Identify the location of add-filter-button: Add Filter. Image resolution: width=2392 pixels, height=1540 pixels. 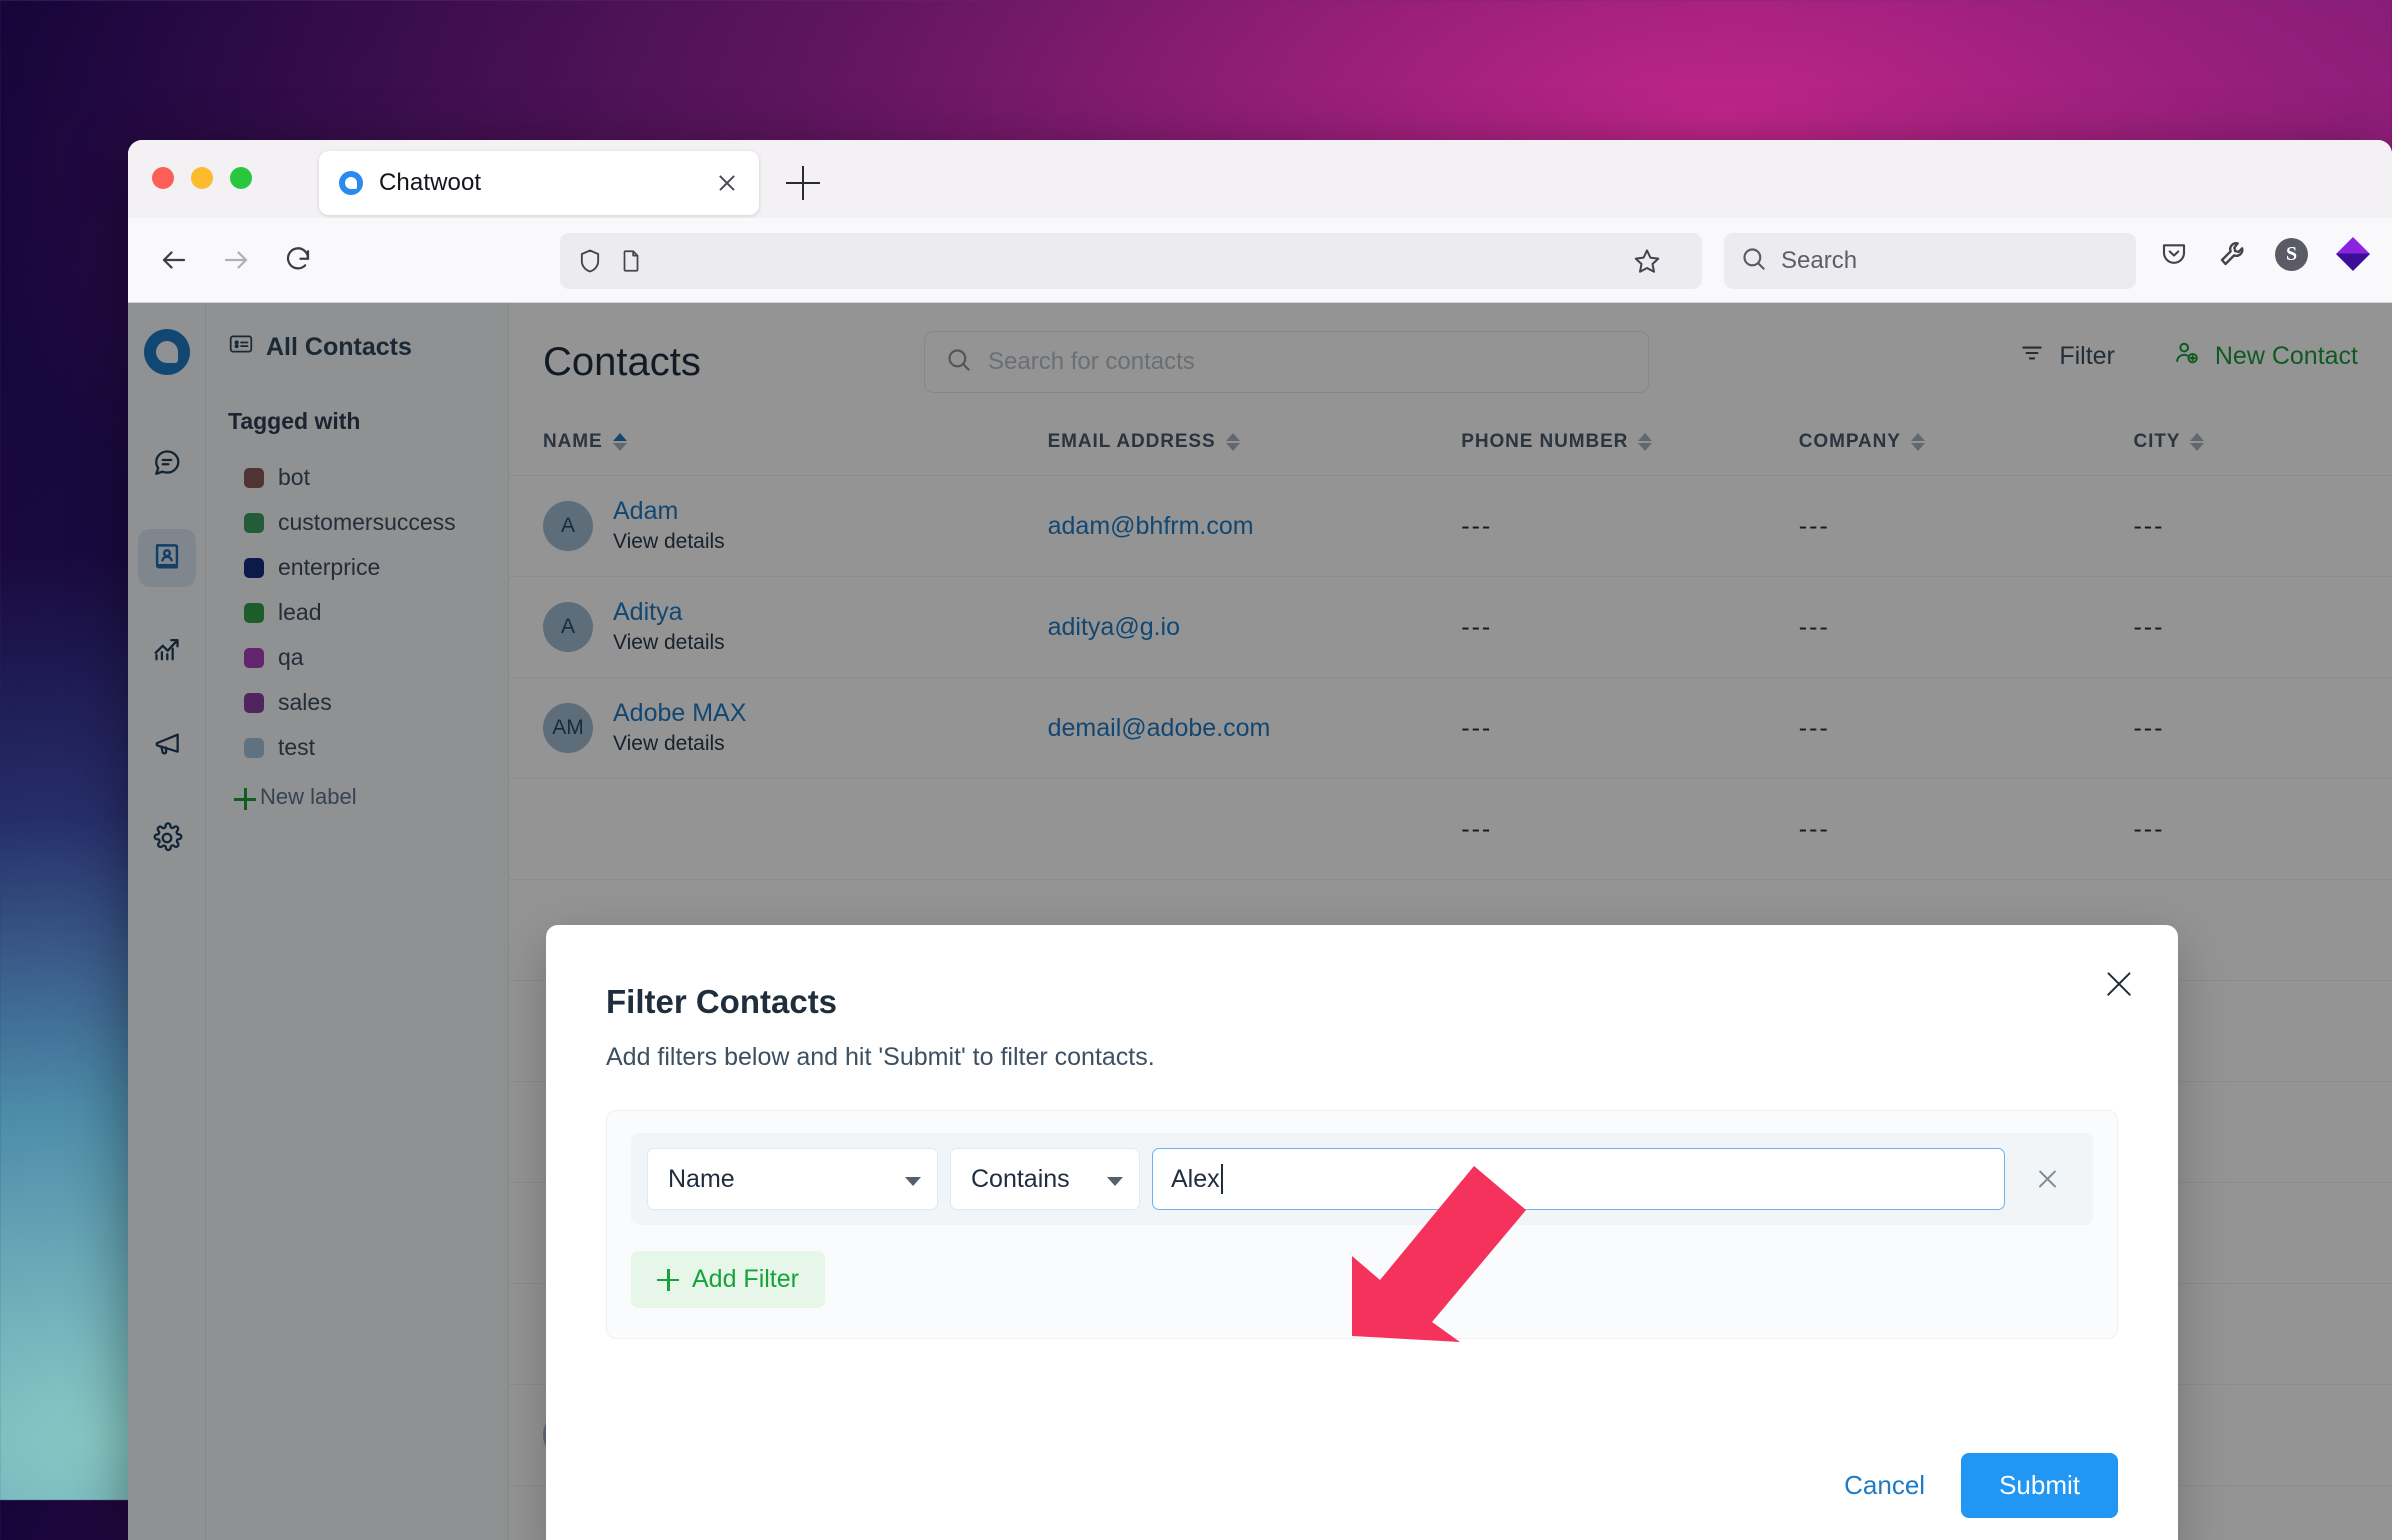
(728, 1279).